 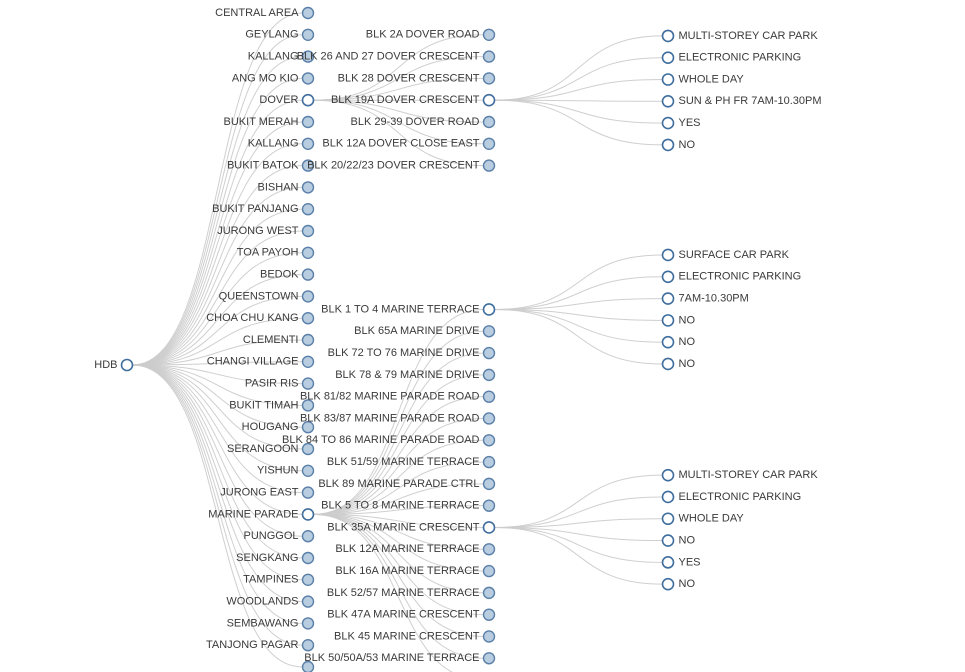 What do you see at coordinates (279, 579) in the screenshot?
I see `node-town-tampines: TAMPINES` at bounding box center [279, 579].